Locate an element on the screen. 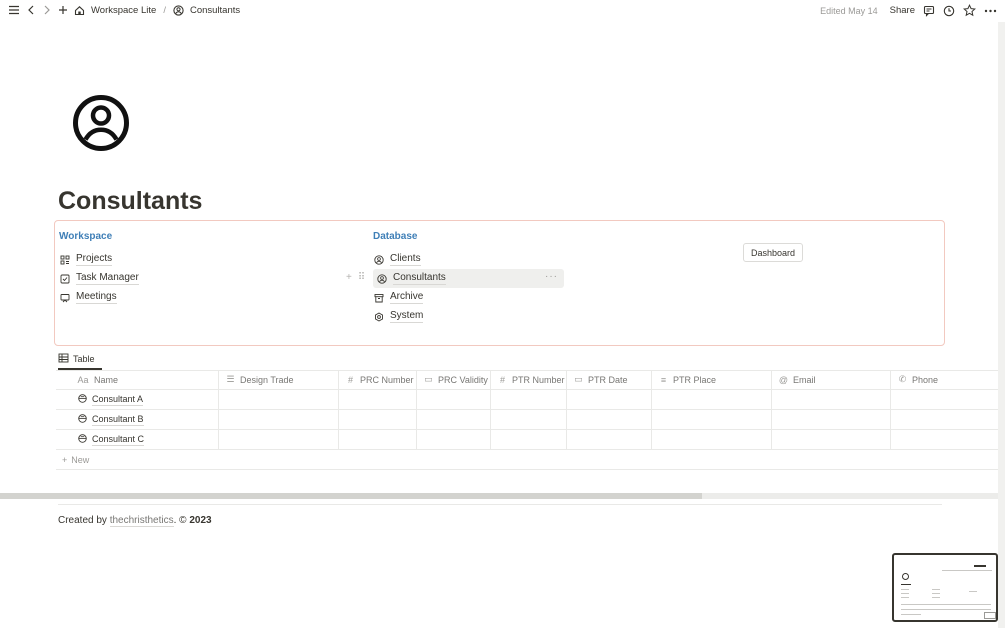 Image resolution: width=1005 pixels, height=628 pixels. dashboard-button: Dashboard is located at coordinates (773, 252).